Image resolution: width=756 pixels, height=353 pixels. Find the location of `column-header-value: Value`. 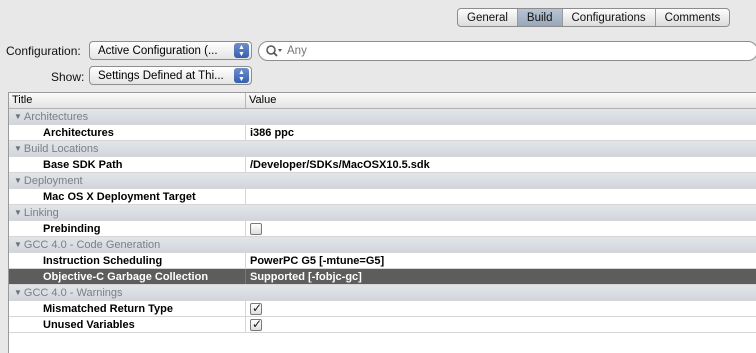

column-header-value: Value is located at coordinates (261, 100).